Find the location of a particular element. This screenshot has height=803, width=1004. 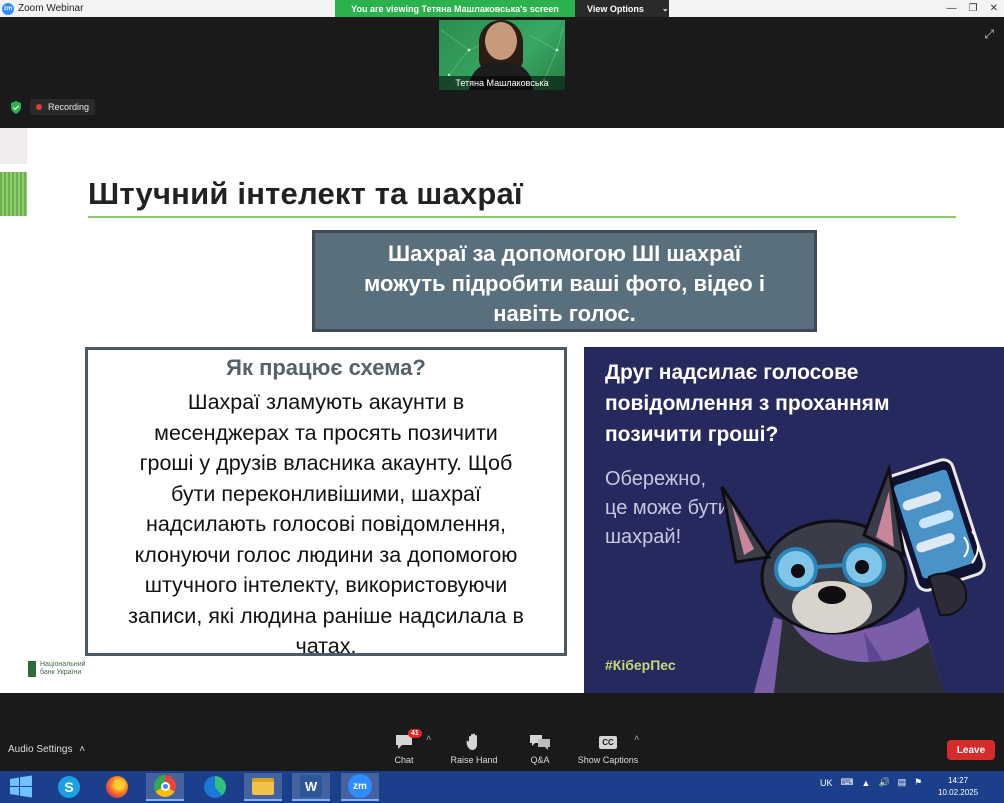

clock-date: 10.02.2025 is located at coordinates (958, 792).